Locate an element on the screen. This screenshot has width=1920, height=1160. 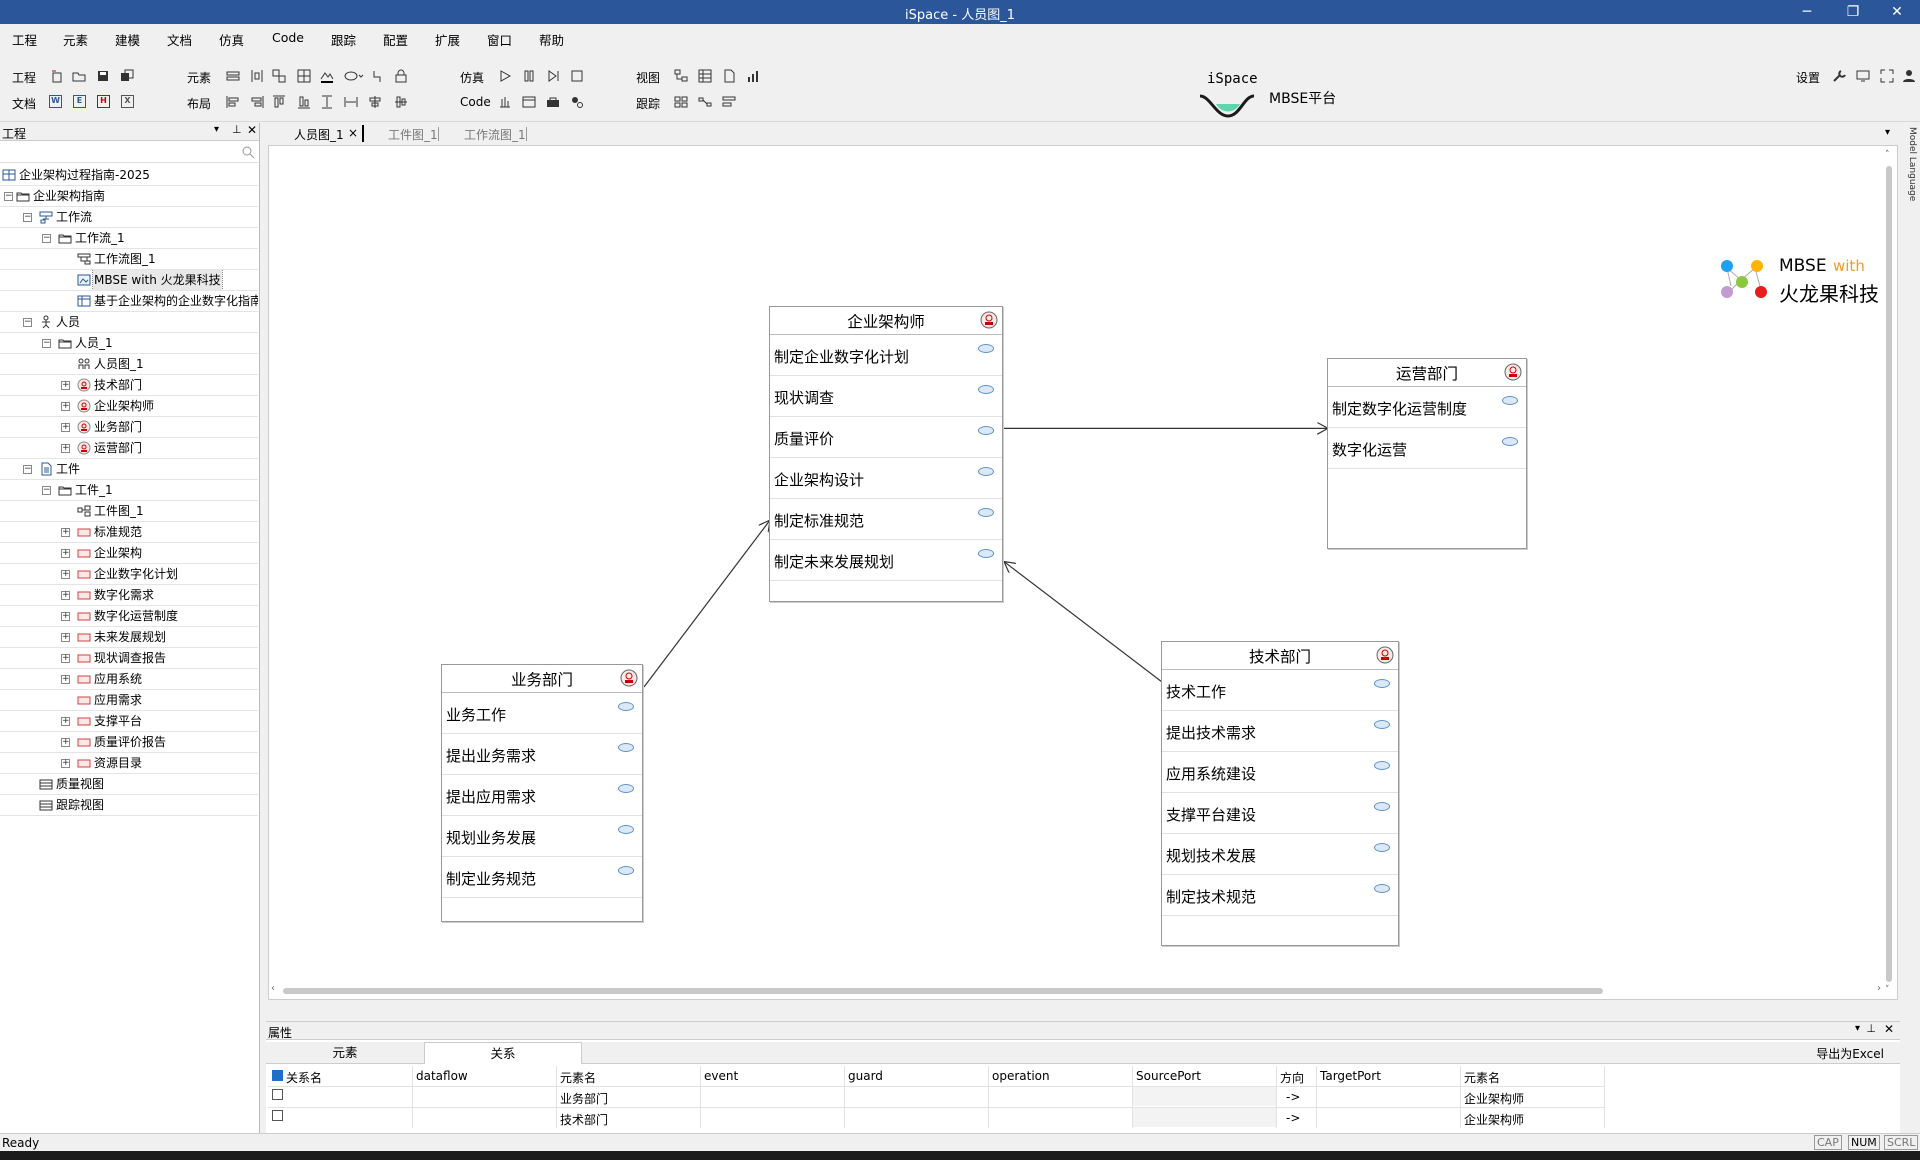
scroll-left-icon: ‹ is located at coordinates (273, 988).